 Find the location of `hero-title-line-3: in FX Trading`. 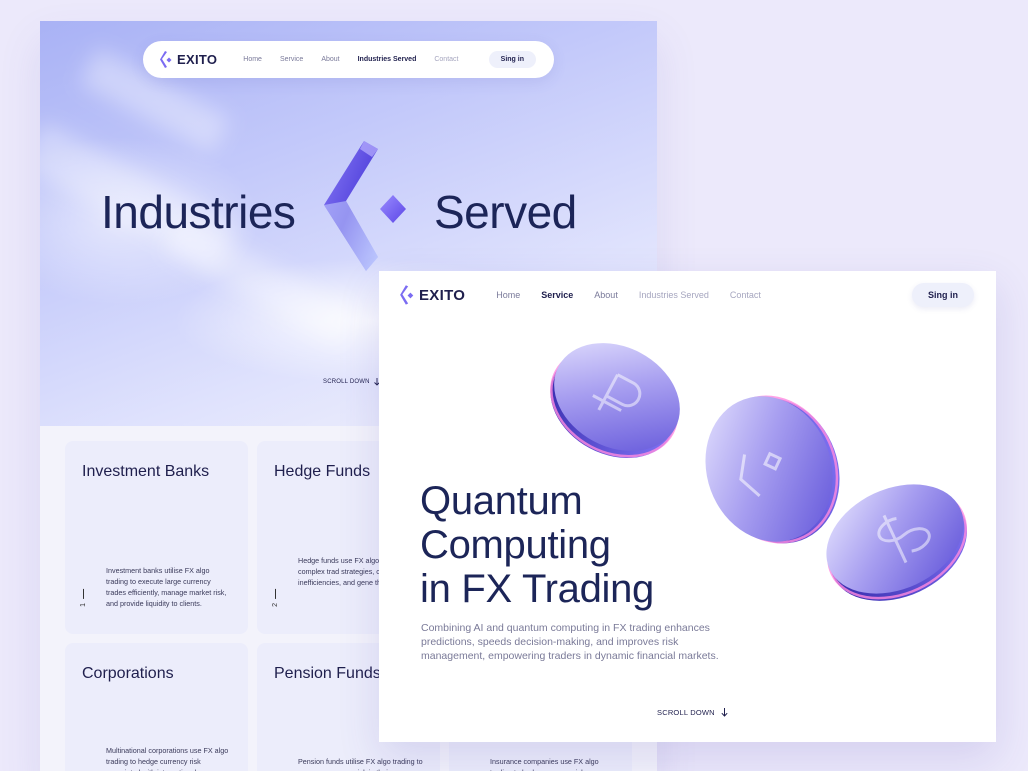

hero-title-line-3: in FX Trading is located at coordinates (537, 589).